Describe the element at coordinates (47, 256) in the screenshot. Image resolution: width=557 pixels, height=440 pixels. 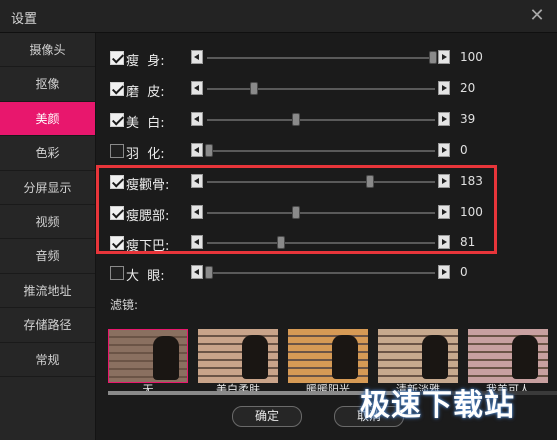
I see `sidebar-item: 音频` at that location.